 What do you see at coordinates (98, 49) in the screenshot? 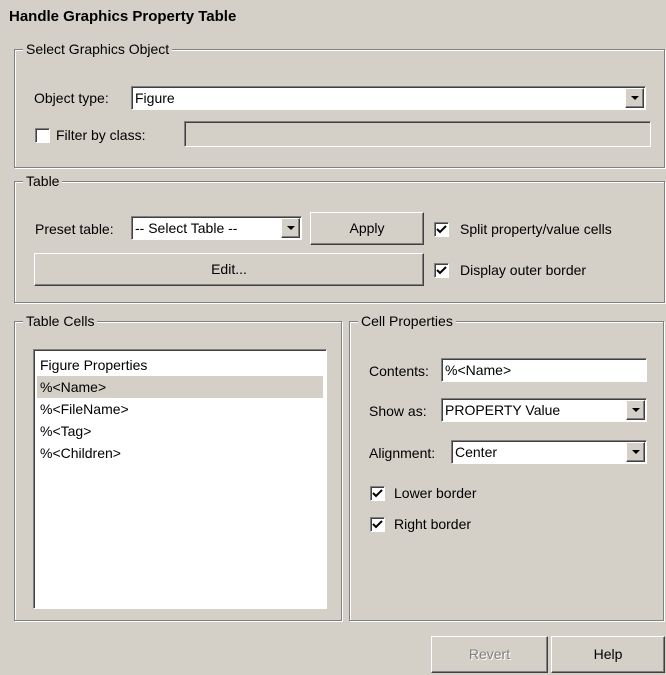
I see `select-graphics-object-legend: Select Graphics Object` at bounding box center [98, 49].